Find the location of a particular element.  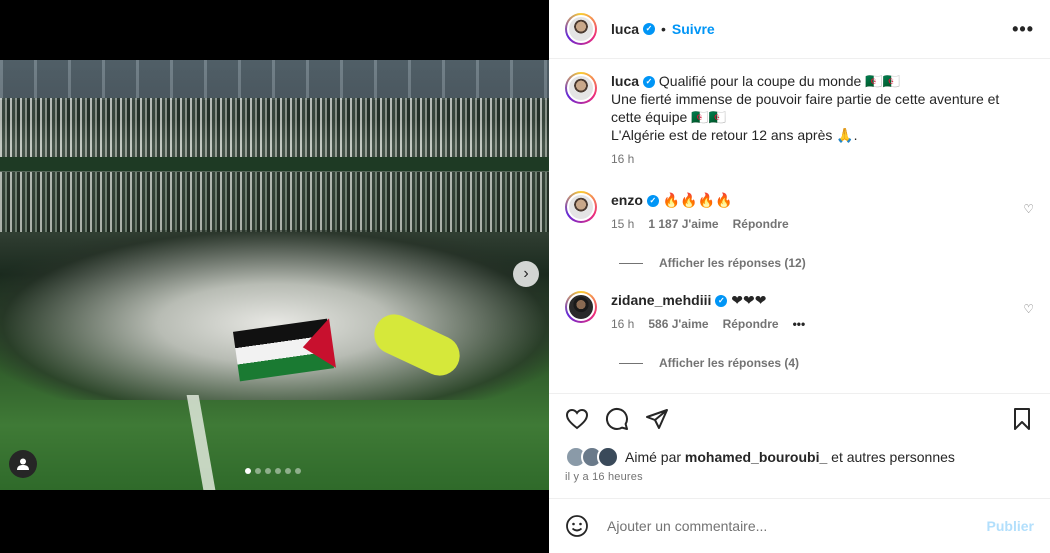

caption-line-3: L'Algérie est de retour 12 ans après 🙏. is located at coordinates (734, 135).